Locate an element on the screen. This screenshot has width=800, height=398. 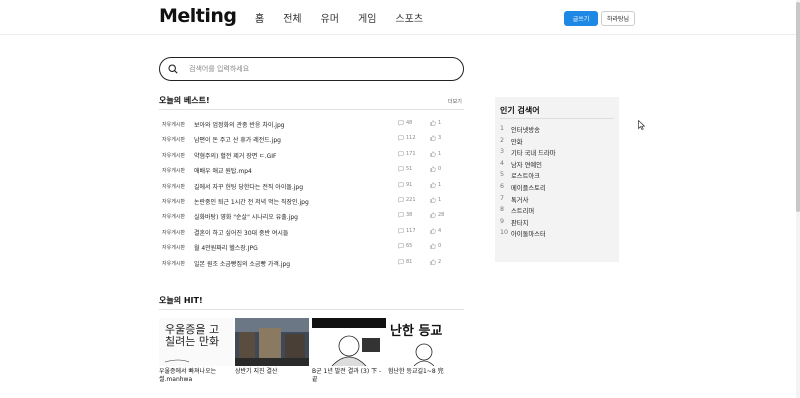
row-comments: 81 is located at coordinates (405, 262).